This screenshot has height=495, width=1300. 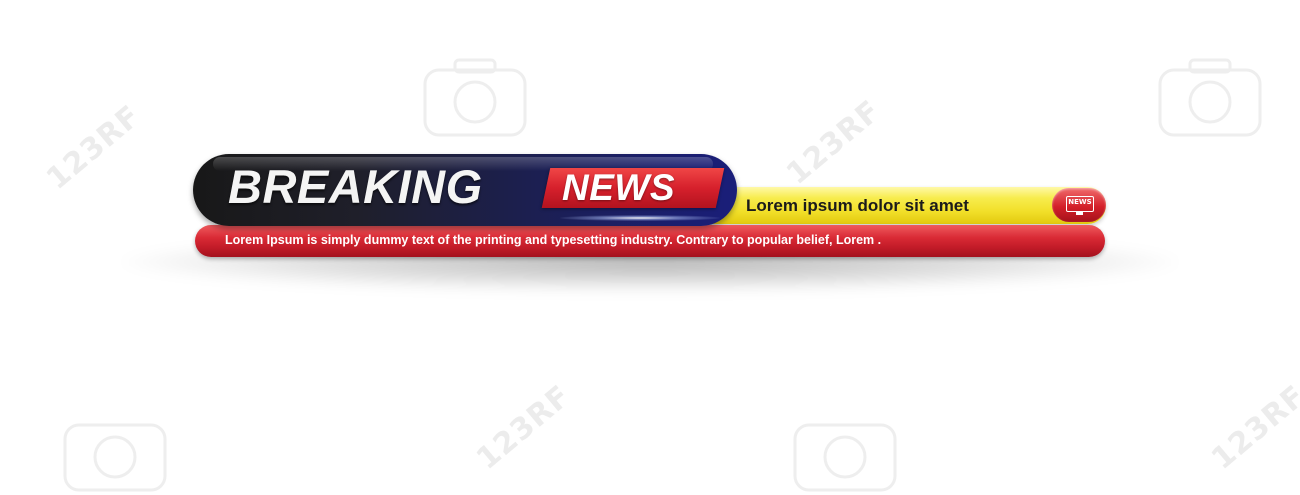 I want to click on light-flare, so click(x=640, y=218).